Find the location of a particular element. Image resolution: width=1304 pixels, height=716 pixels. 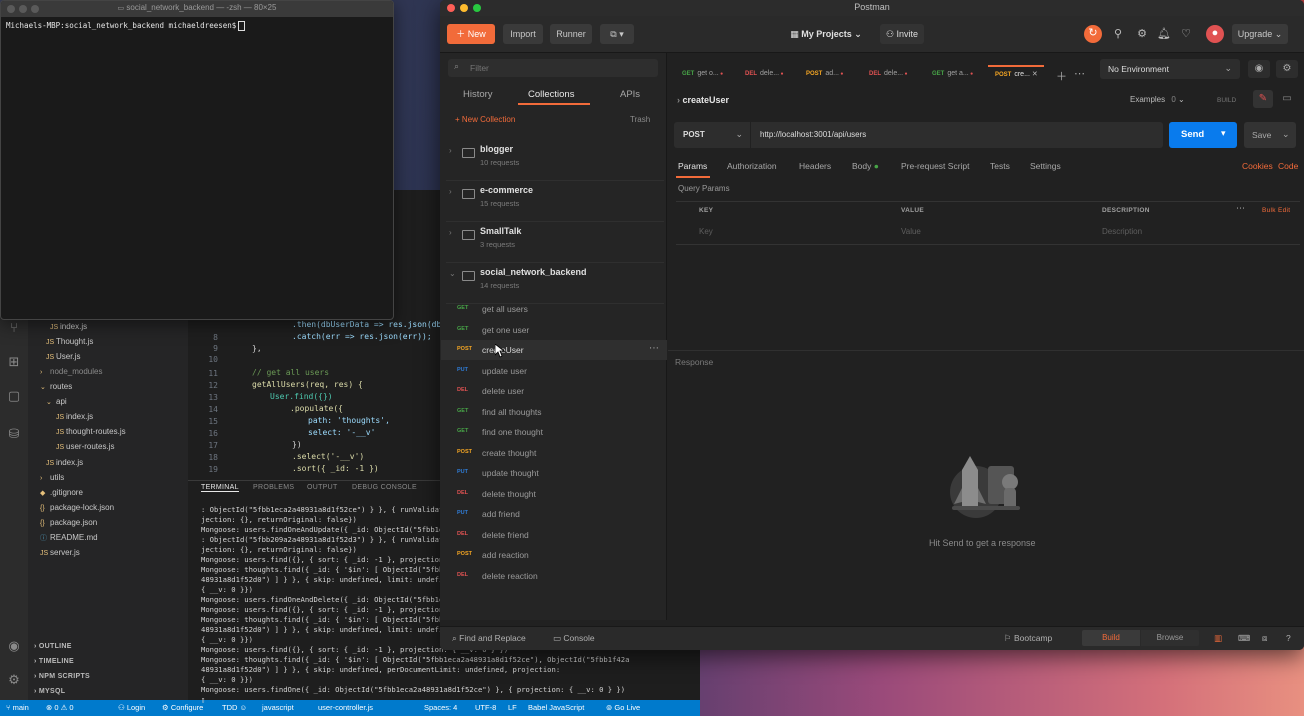

tab-settings: Settings is located at coordinates (1045, 166).